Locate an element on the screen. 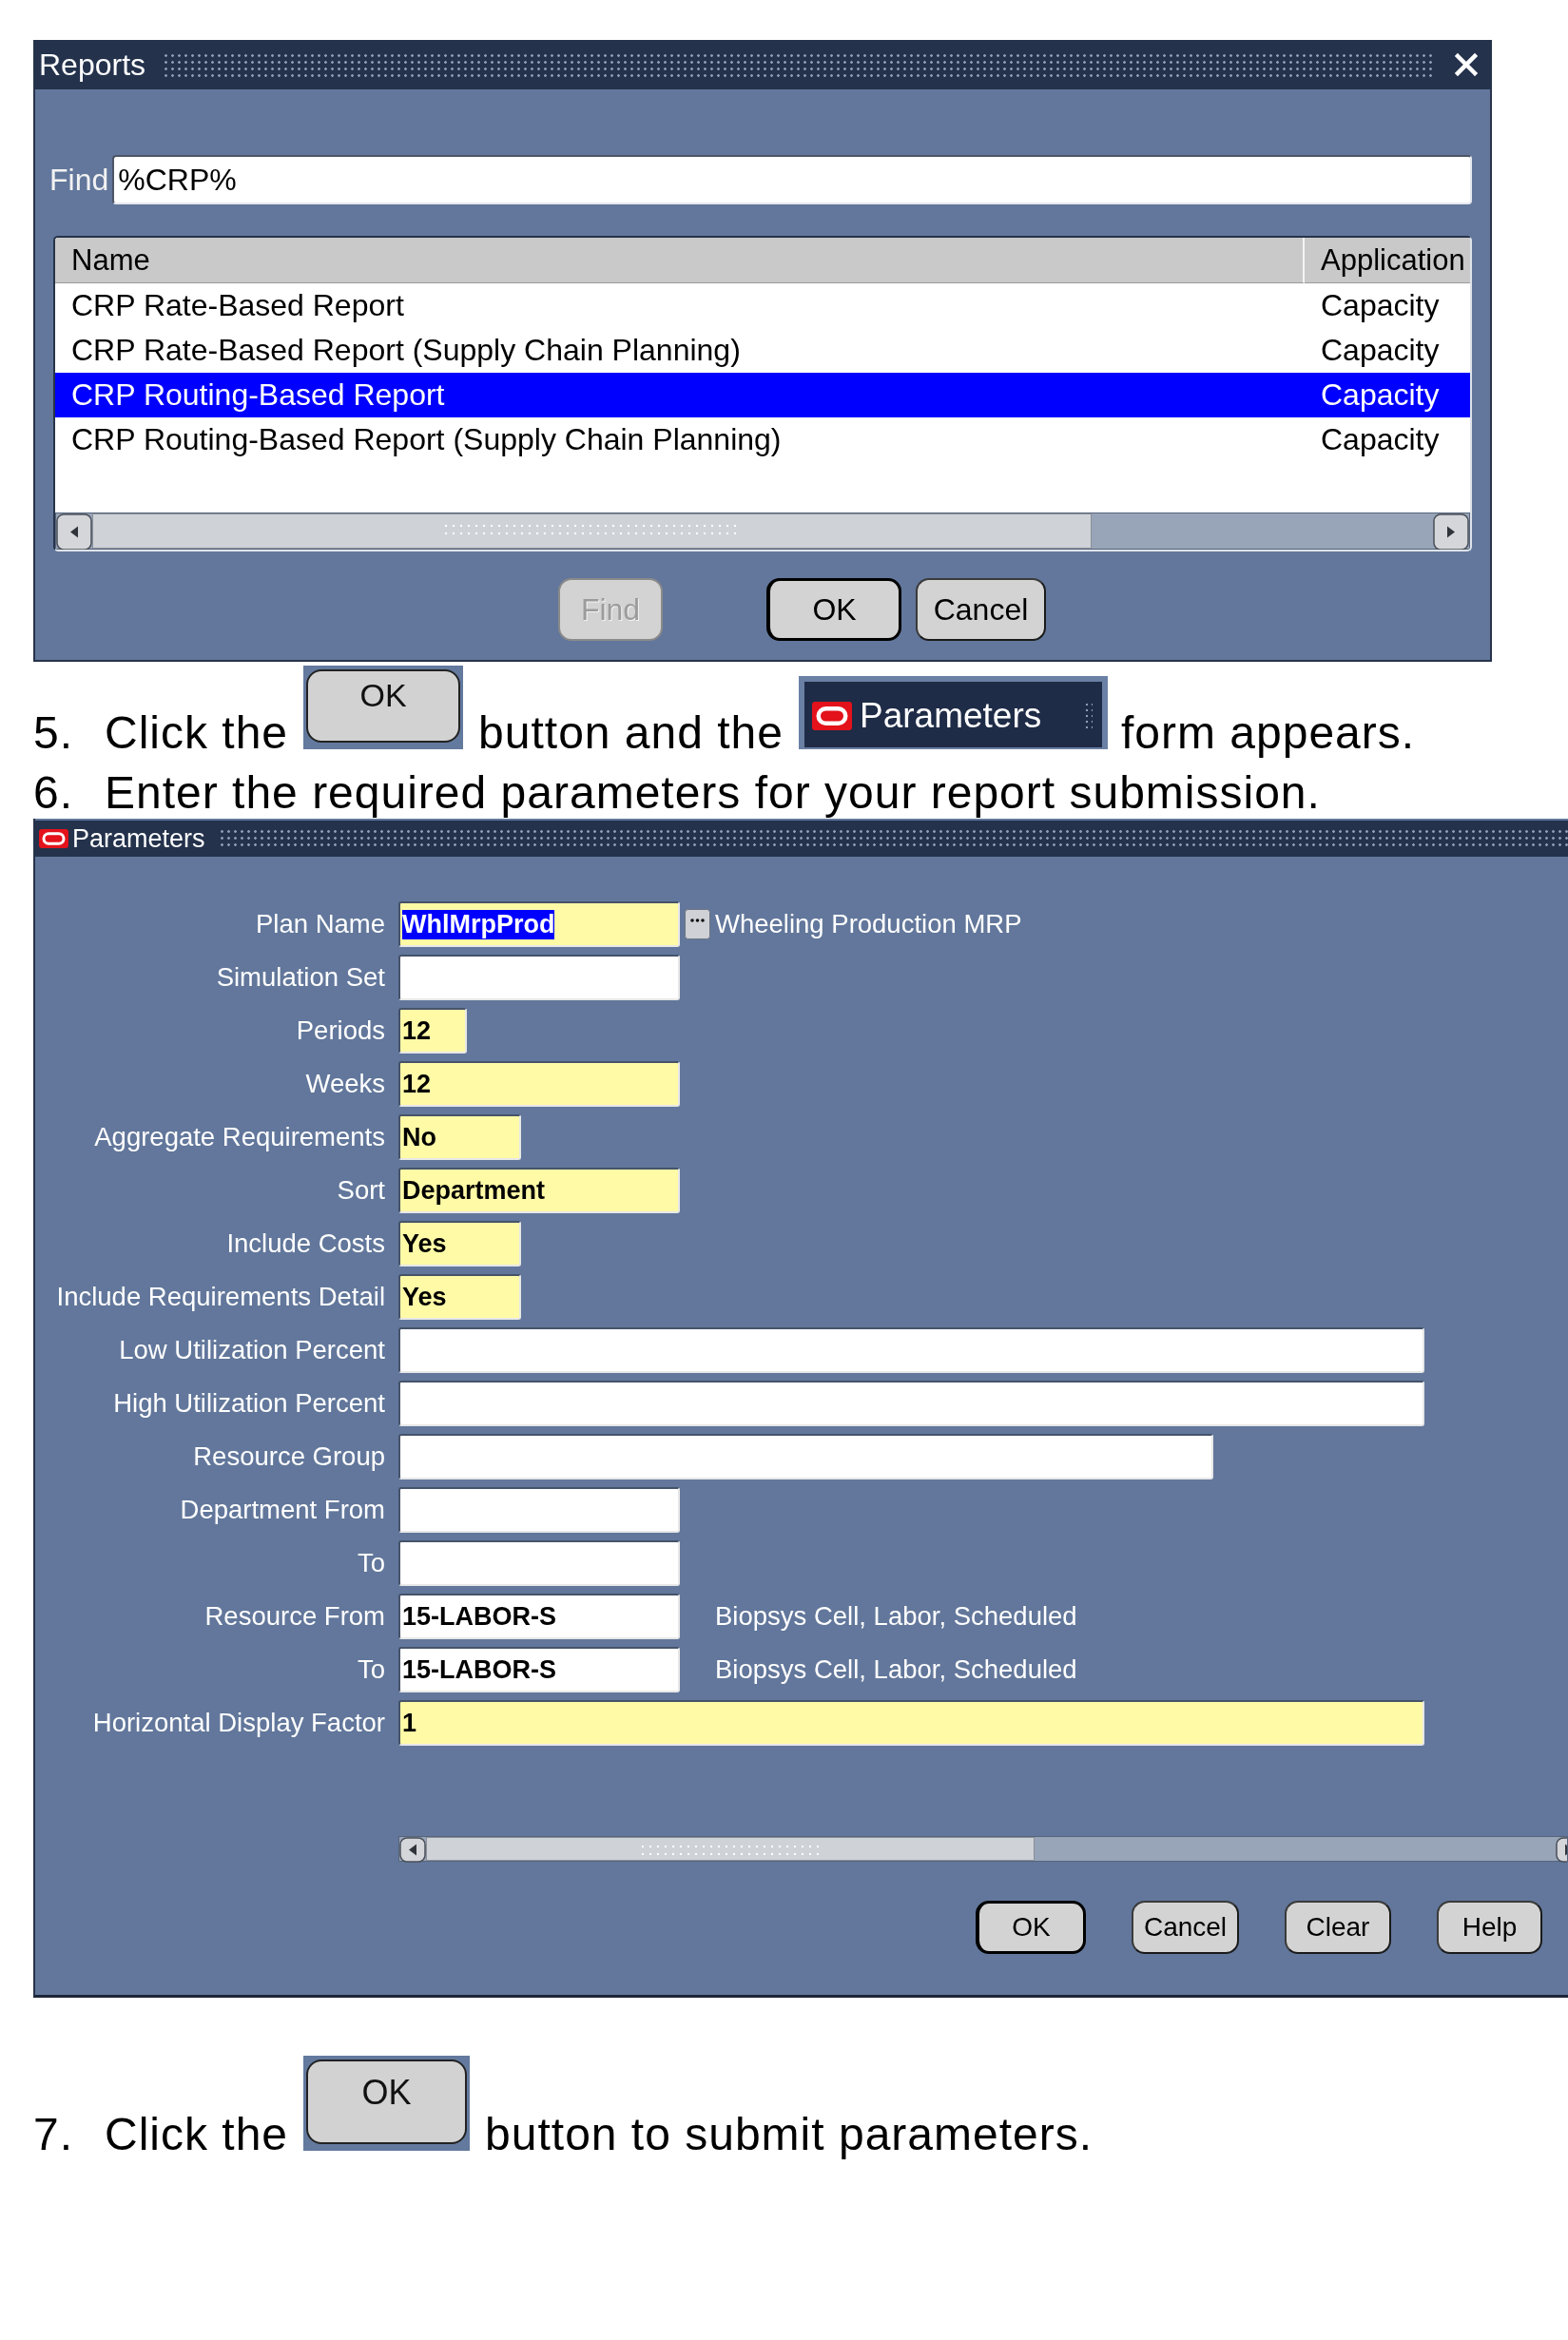 The height and width of the screenshot is (2340, 1568). field-label: Weeks is located at coordinates (344, 1084).